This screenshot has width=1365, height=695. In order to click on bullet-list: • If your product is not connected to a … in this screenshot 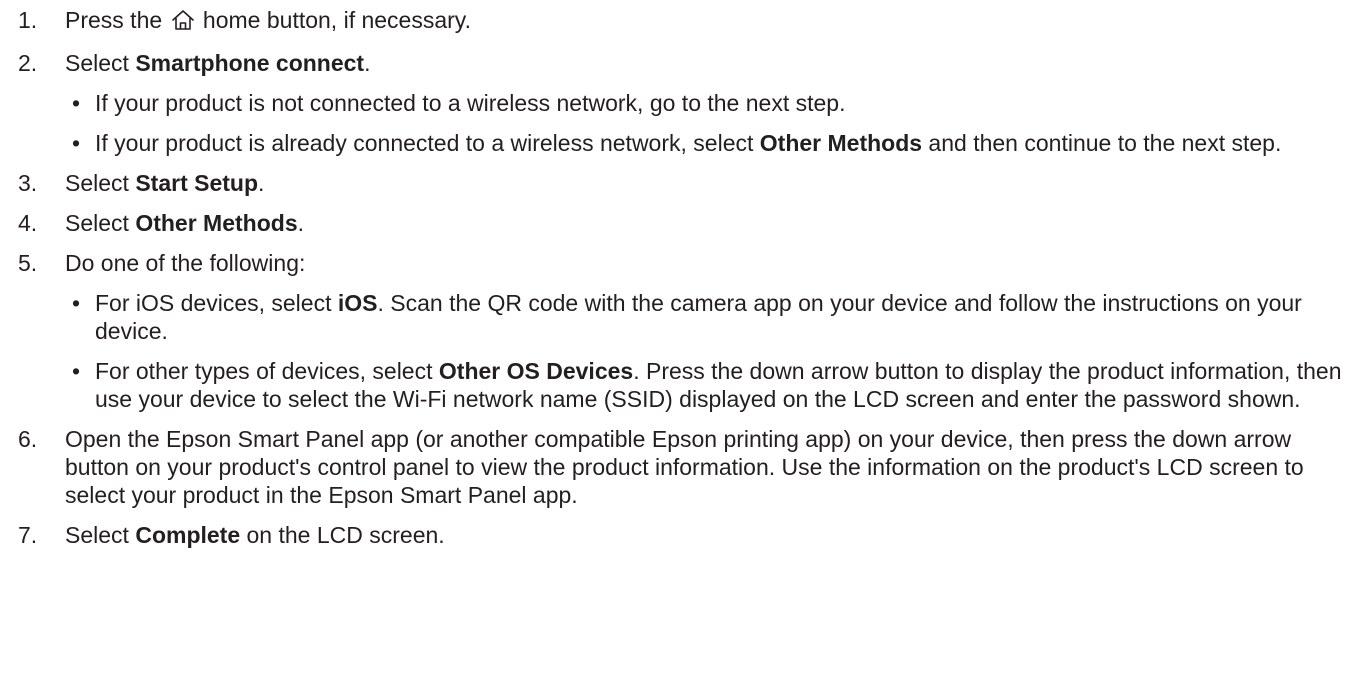, I will do `click(705, 123)`.